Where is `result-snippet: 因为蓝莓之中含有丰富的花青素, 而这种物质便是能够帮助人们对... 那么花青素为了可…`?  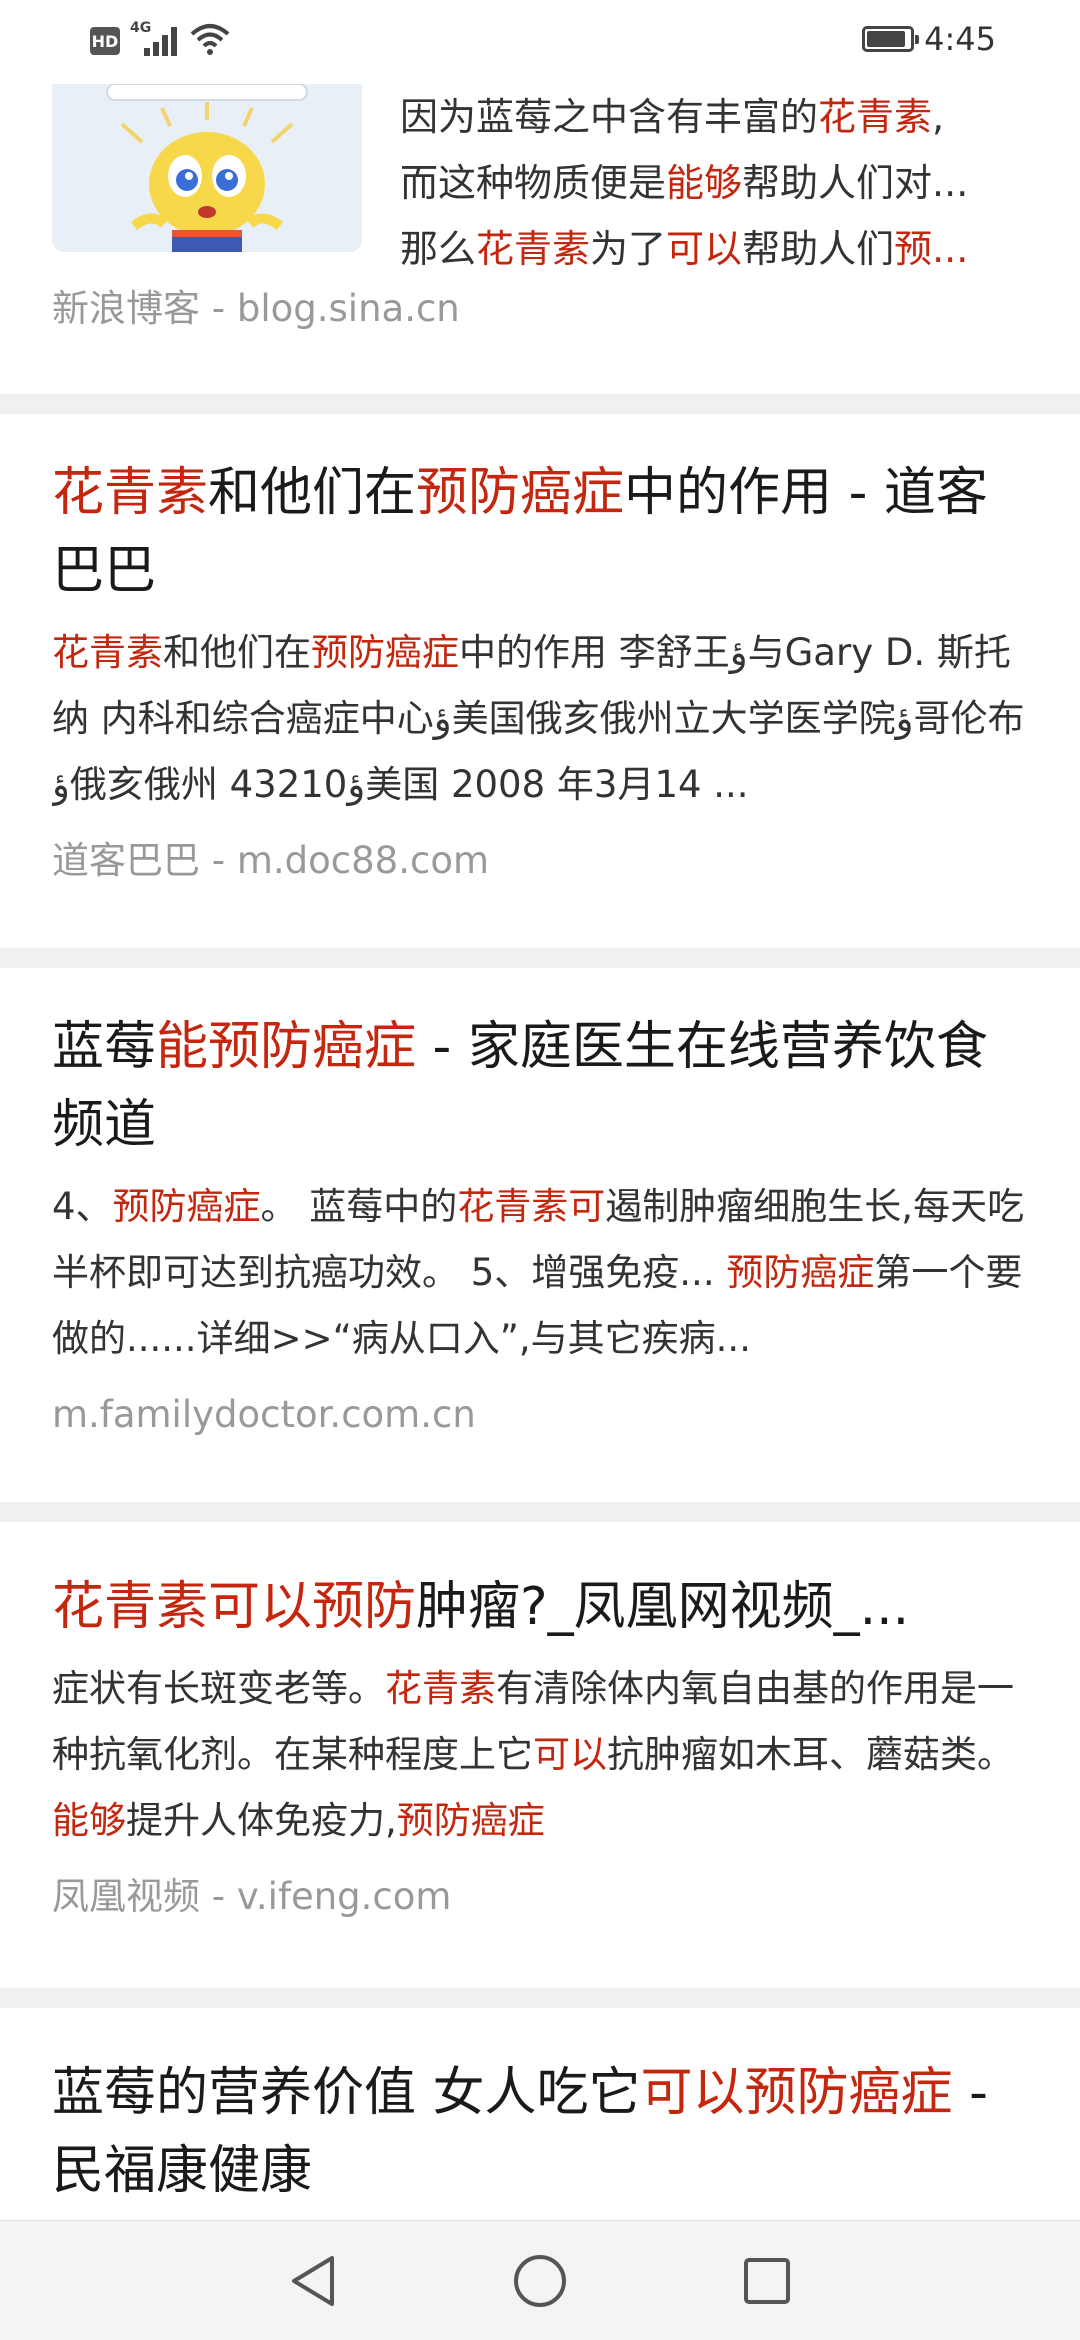
result-snippet: 因为蓝莓之中含有丰富的花青素, 而这种物质便是能够帮助人们对... 那么花青素为了可… is located at coordinates (714, 183).